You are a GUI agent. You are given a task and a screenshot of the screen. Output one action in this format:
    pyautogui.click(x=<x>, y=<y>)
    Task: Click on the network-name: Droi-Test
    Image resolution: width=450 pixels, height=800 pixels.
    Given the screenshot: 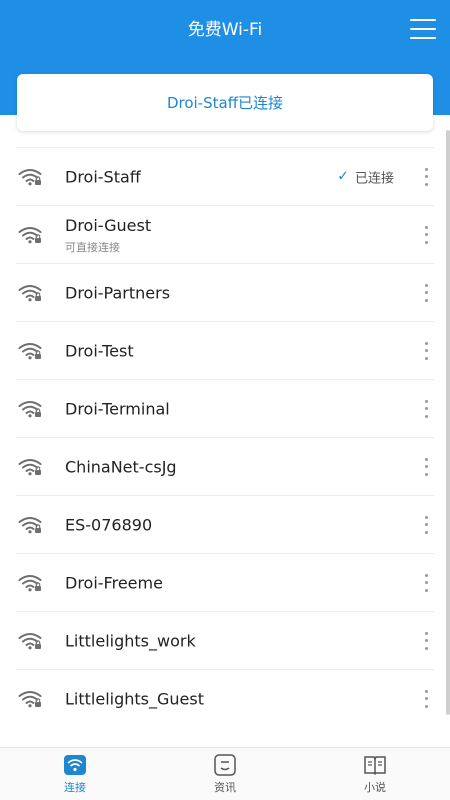 What is the action you would take?
    pyautogui.click(x=99, y=350)
    